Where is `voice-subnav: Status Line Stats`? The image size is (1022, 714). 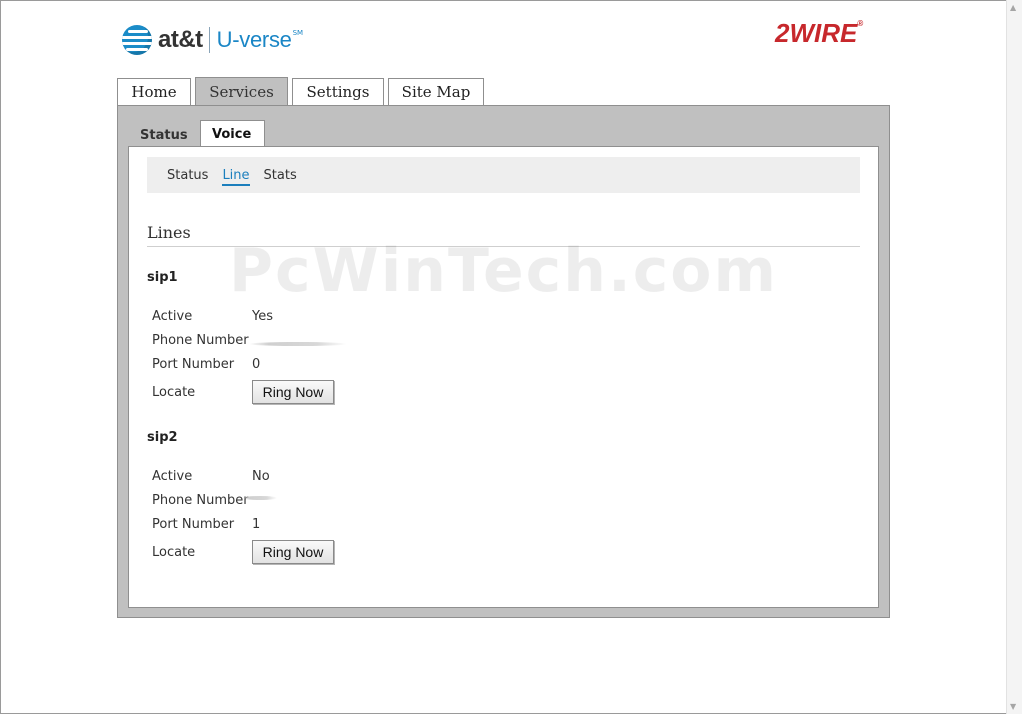
voice-subnav: Status Line Stats is located at coordinates (503, 175).